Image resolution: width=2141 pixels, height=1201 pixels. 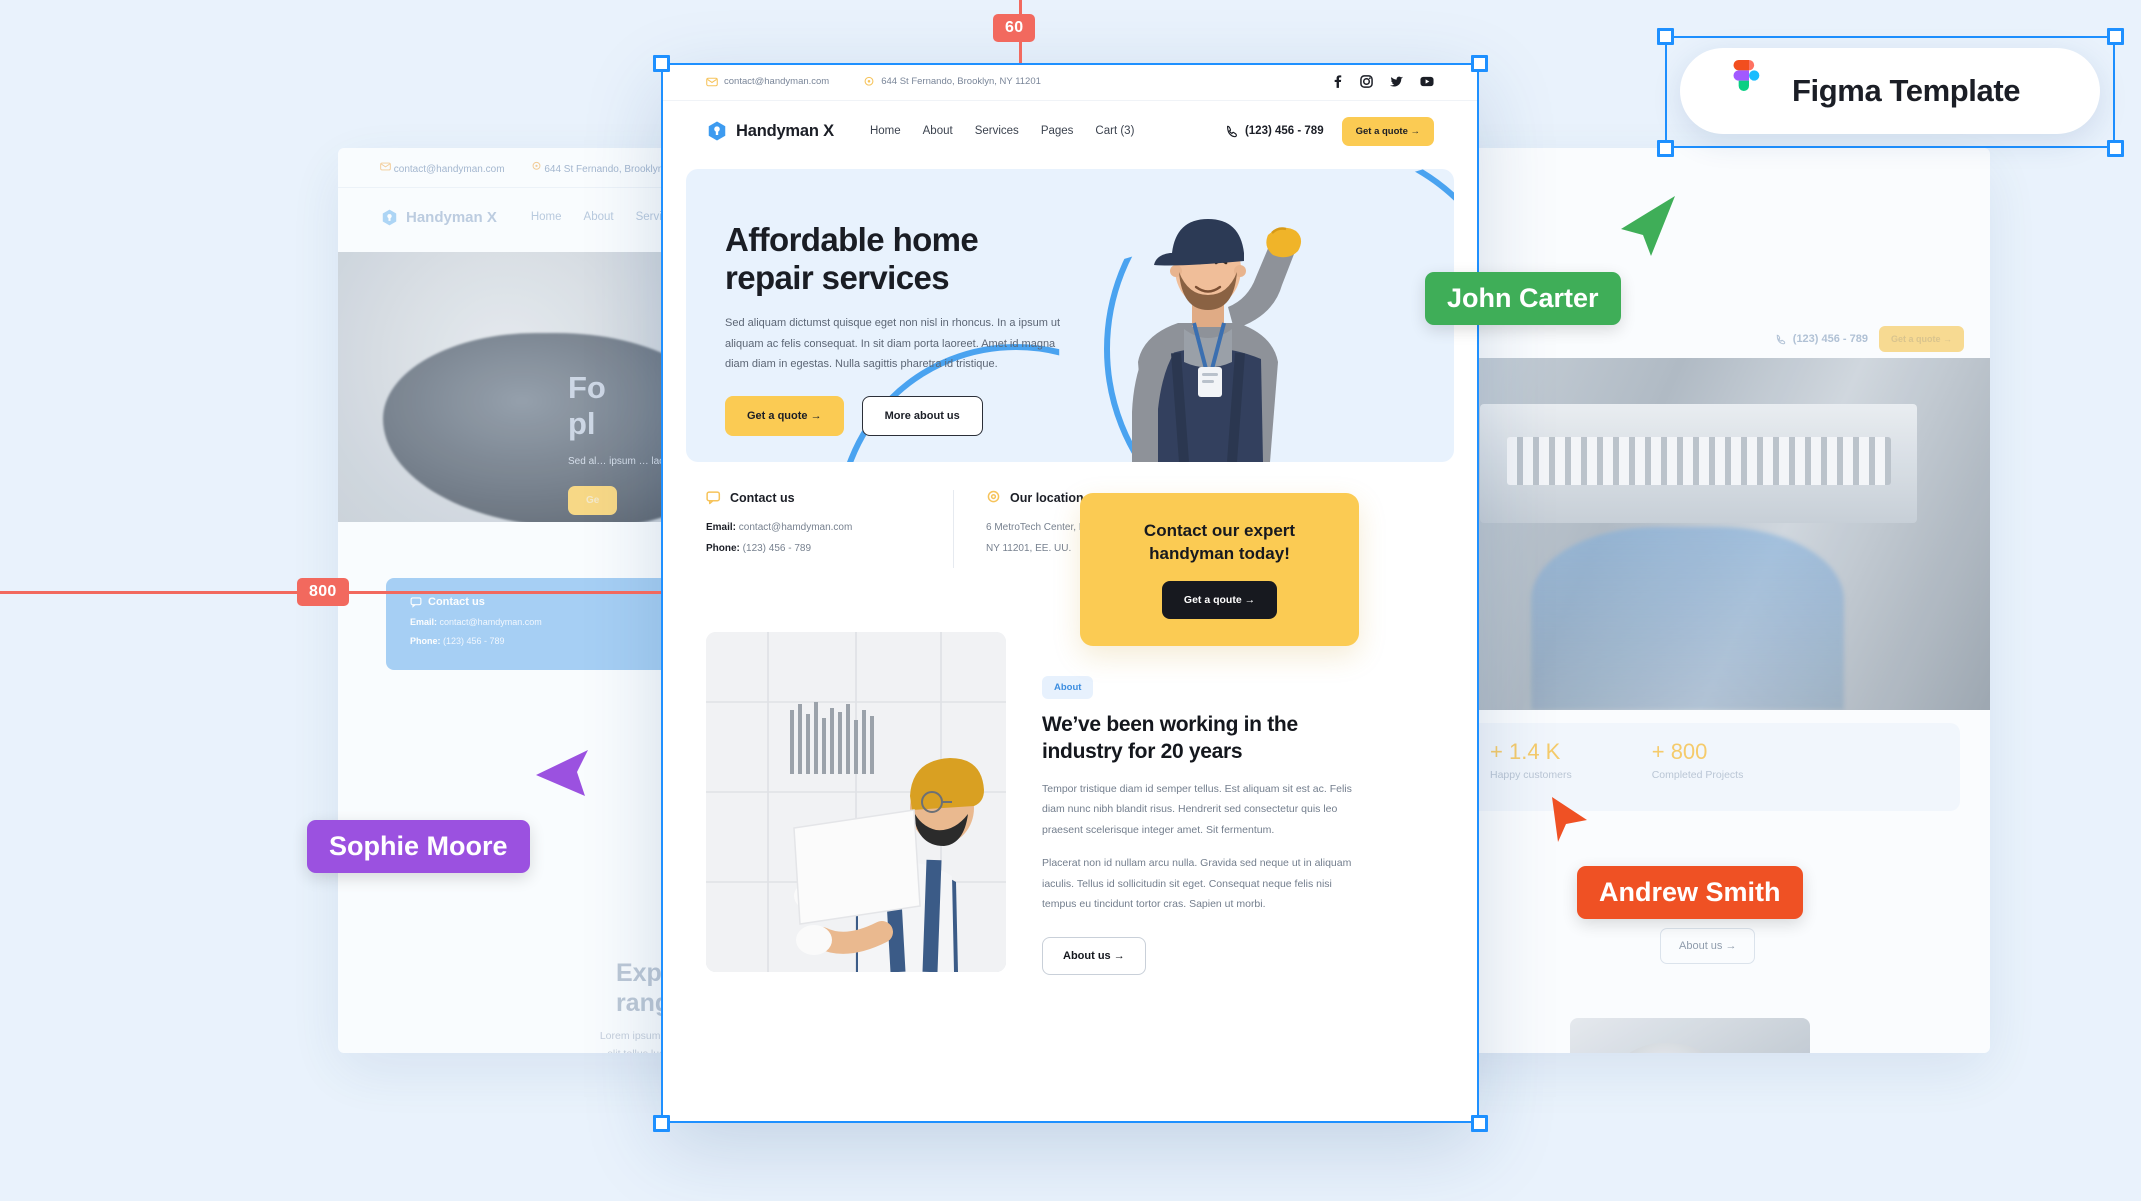 I want to click on bg-left-email: contact@handyman.com, so click(x=442, y=168).